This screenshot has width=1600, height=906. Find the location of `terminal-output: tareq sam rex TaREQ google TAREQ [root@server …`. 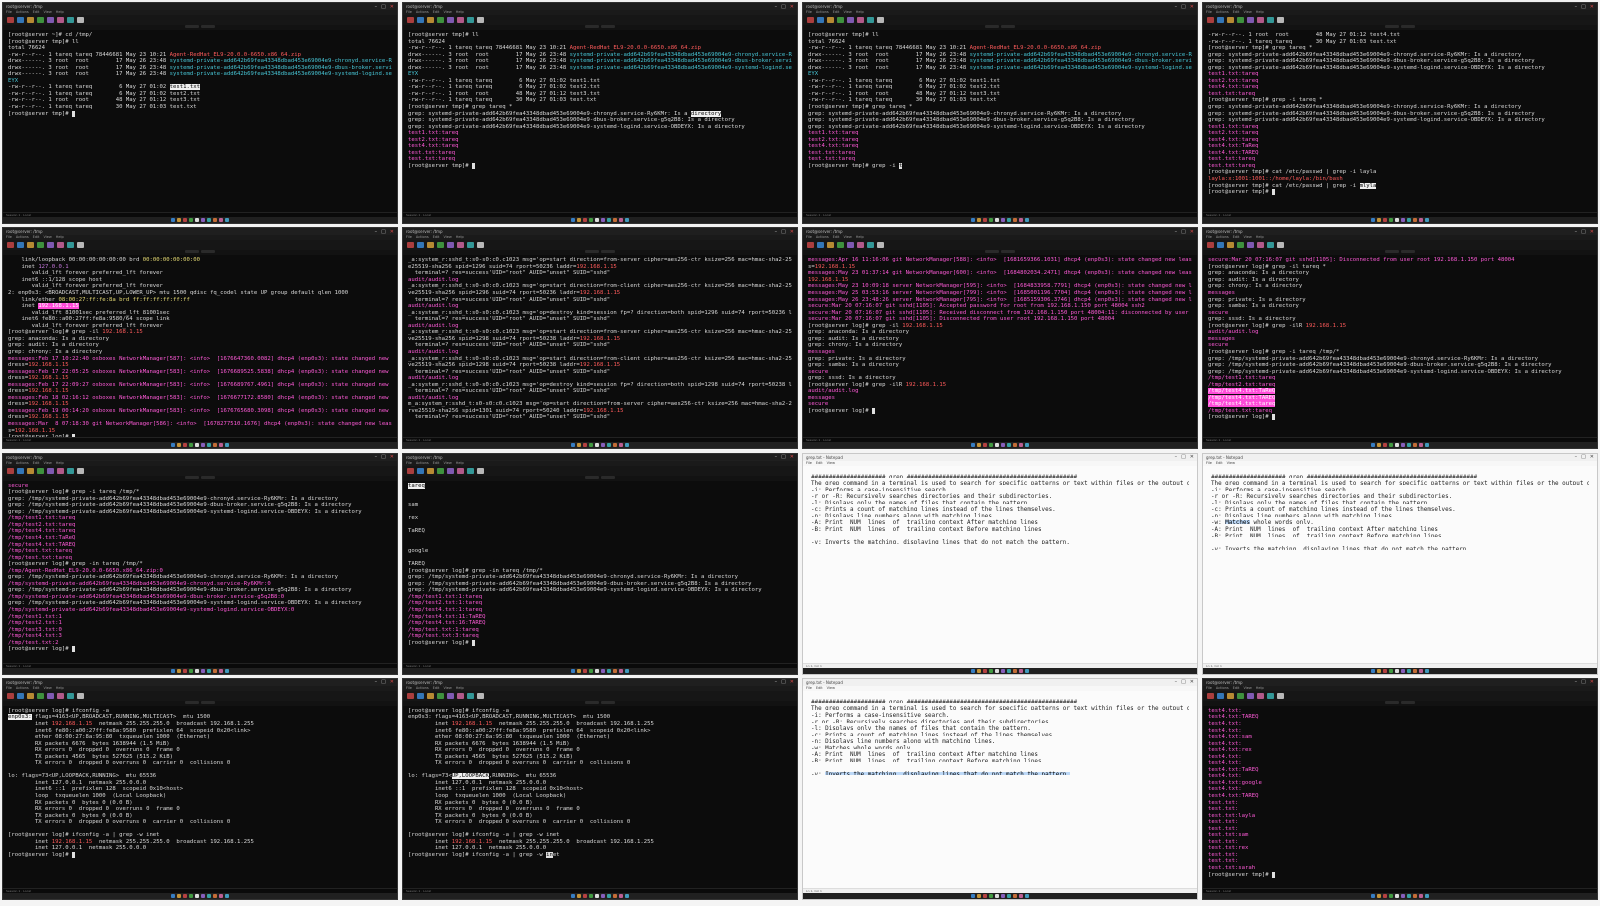

terminal-output: tareq sam rex TaREQ google TAREQ [root@server … is located at coordinates (600, 572).